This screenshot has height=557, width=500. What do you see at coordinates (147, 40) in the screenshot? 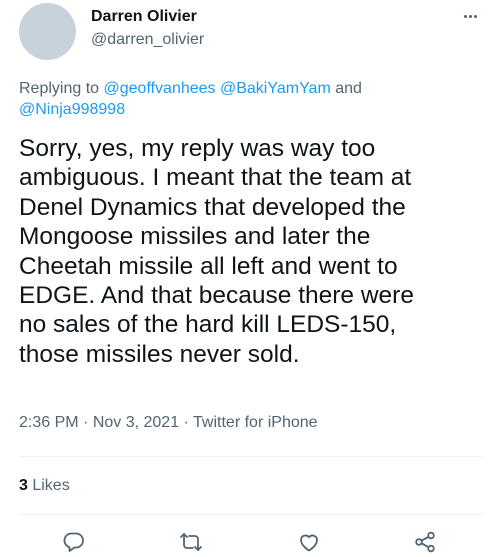
I see `author-handle: @darren_olivier` at bounding box center [147, 40].